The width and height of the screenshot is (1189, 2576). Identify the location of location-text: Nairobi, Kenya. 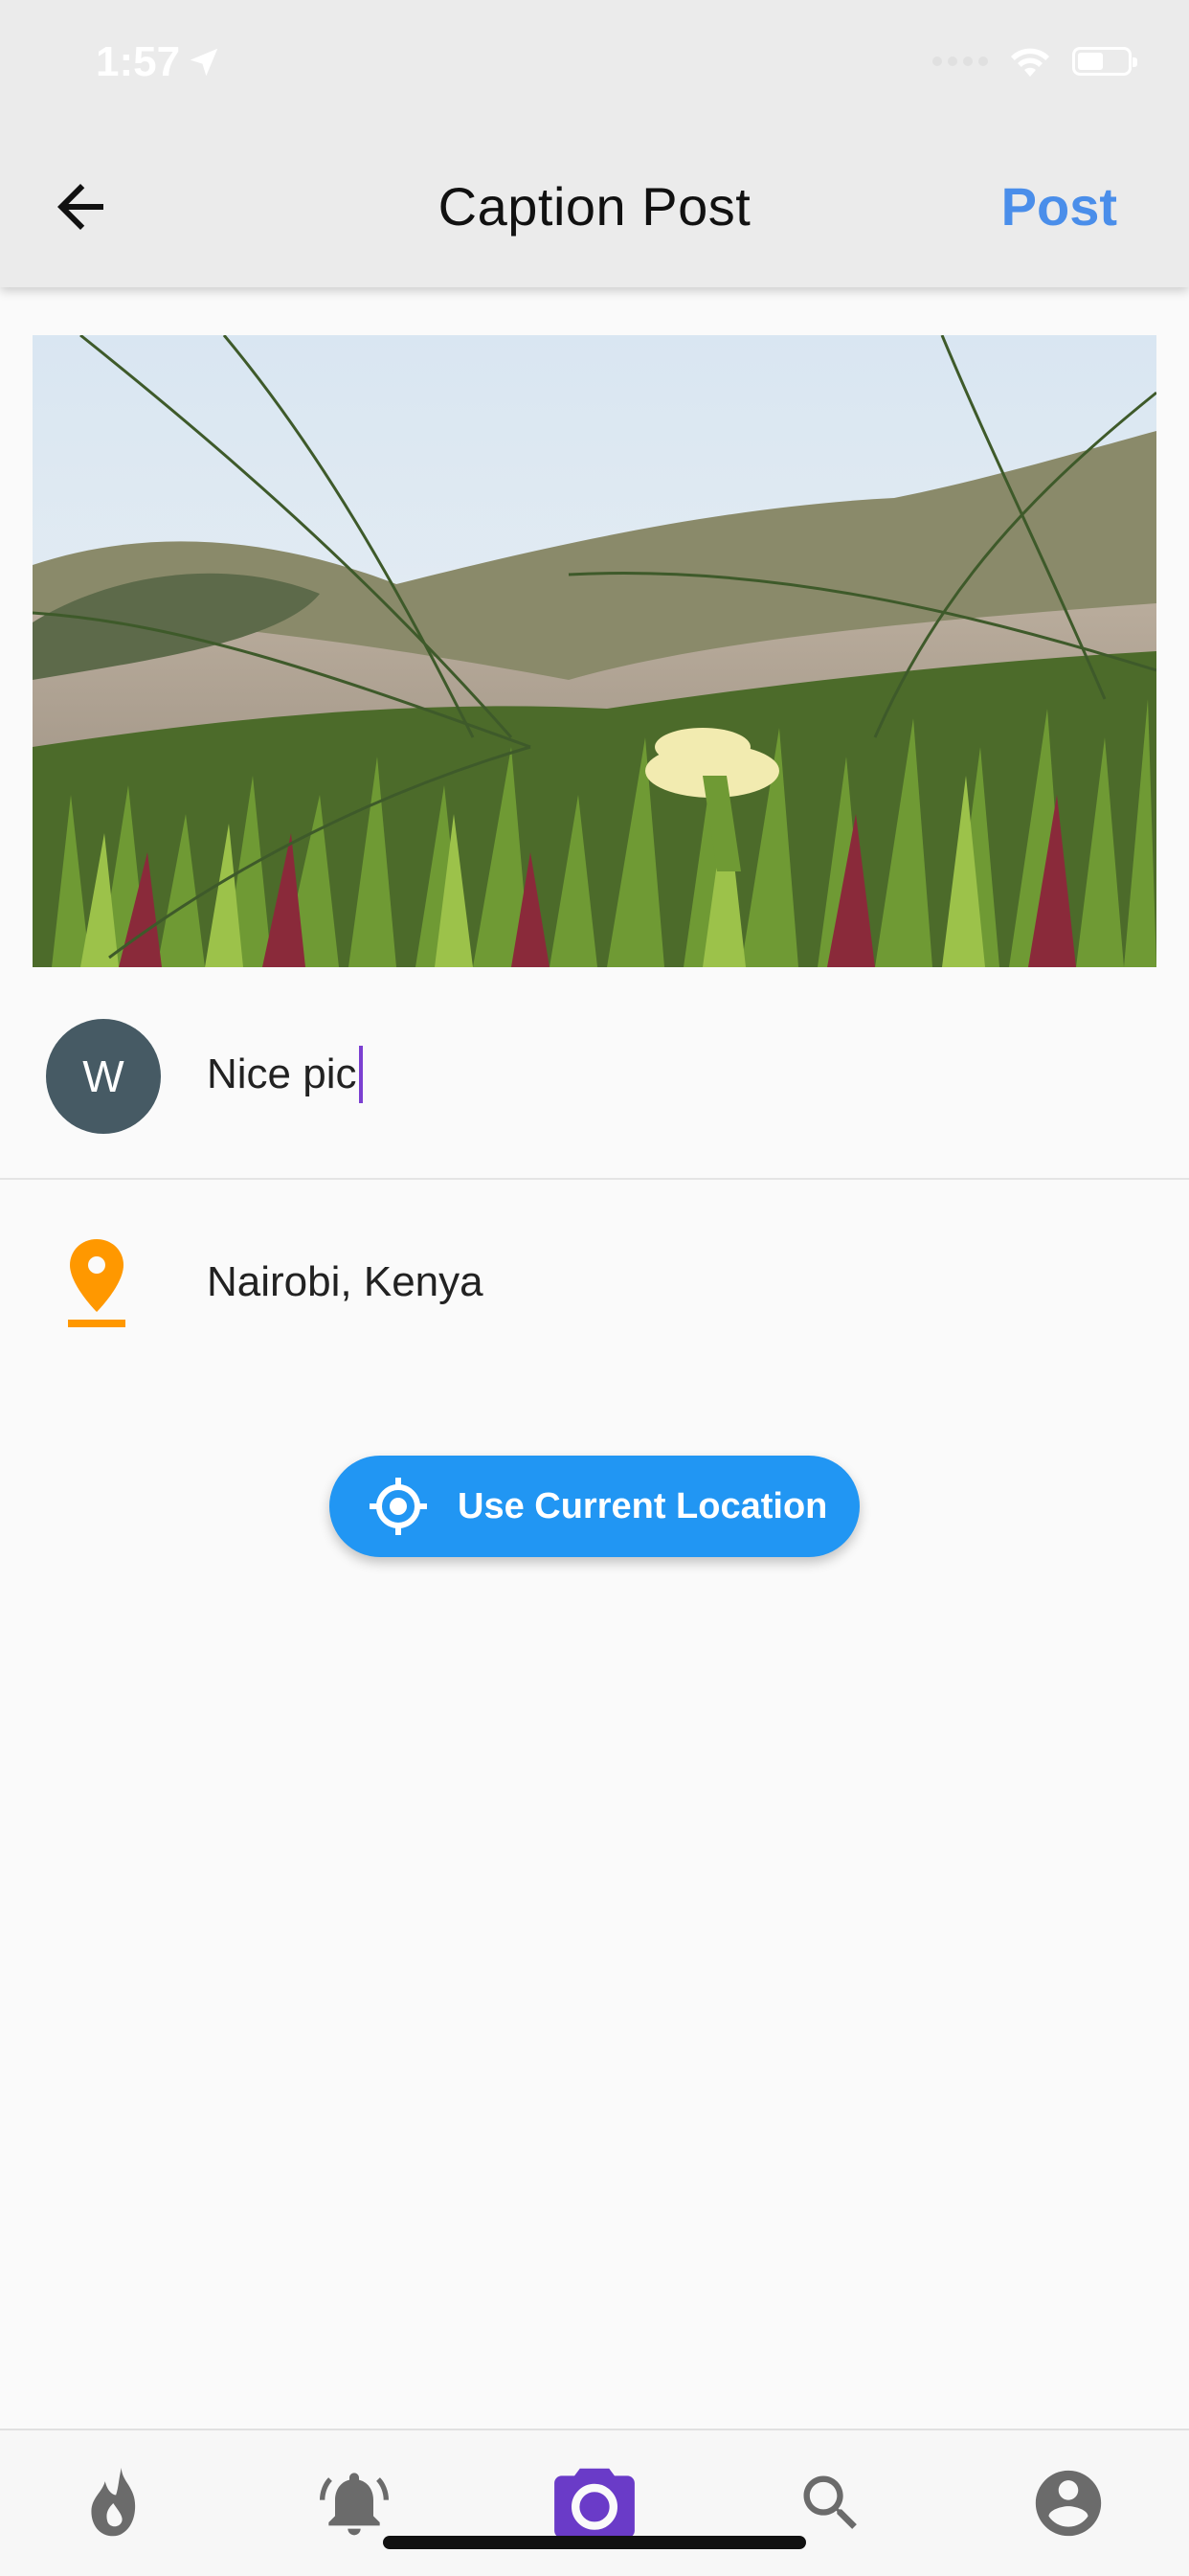
(345, 1281).